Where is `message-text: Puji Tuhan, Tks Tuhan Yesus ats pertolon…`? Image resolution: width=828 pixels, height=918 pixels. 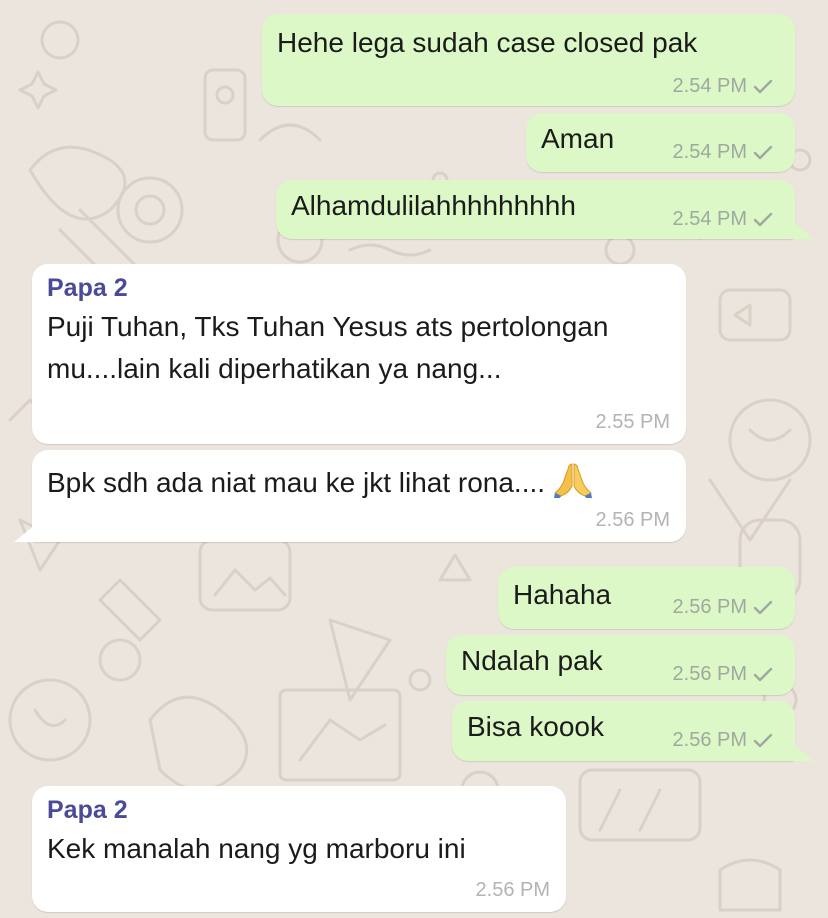
message-text: Puji Tuhan, Tks Tuhan Yesus ats pertolon… is located at coordinates (328, 347).